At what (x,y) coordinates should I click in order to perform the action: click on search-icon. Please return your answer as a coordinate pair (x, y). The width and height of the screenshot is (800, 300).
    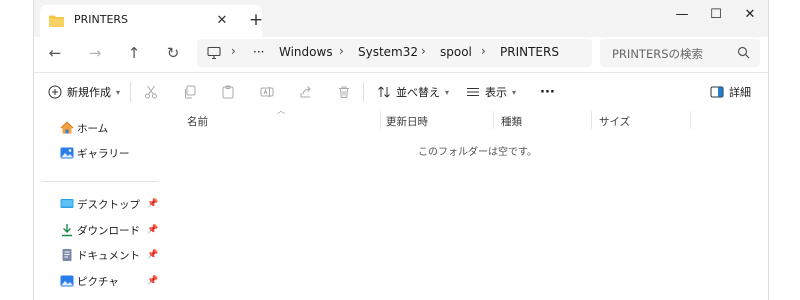
    Looking at the image, I should click on (743, 52).